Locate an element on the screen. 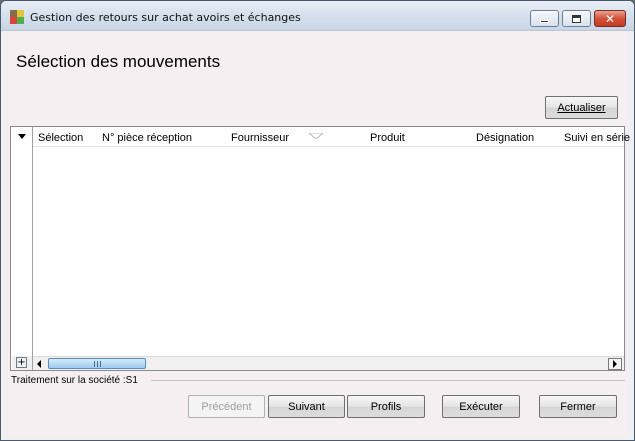 This screenshot has height=441, width=635. column-header-selection: Sélection is located at coordinates (60, 138).